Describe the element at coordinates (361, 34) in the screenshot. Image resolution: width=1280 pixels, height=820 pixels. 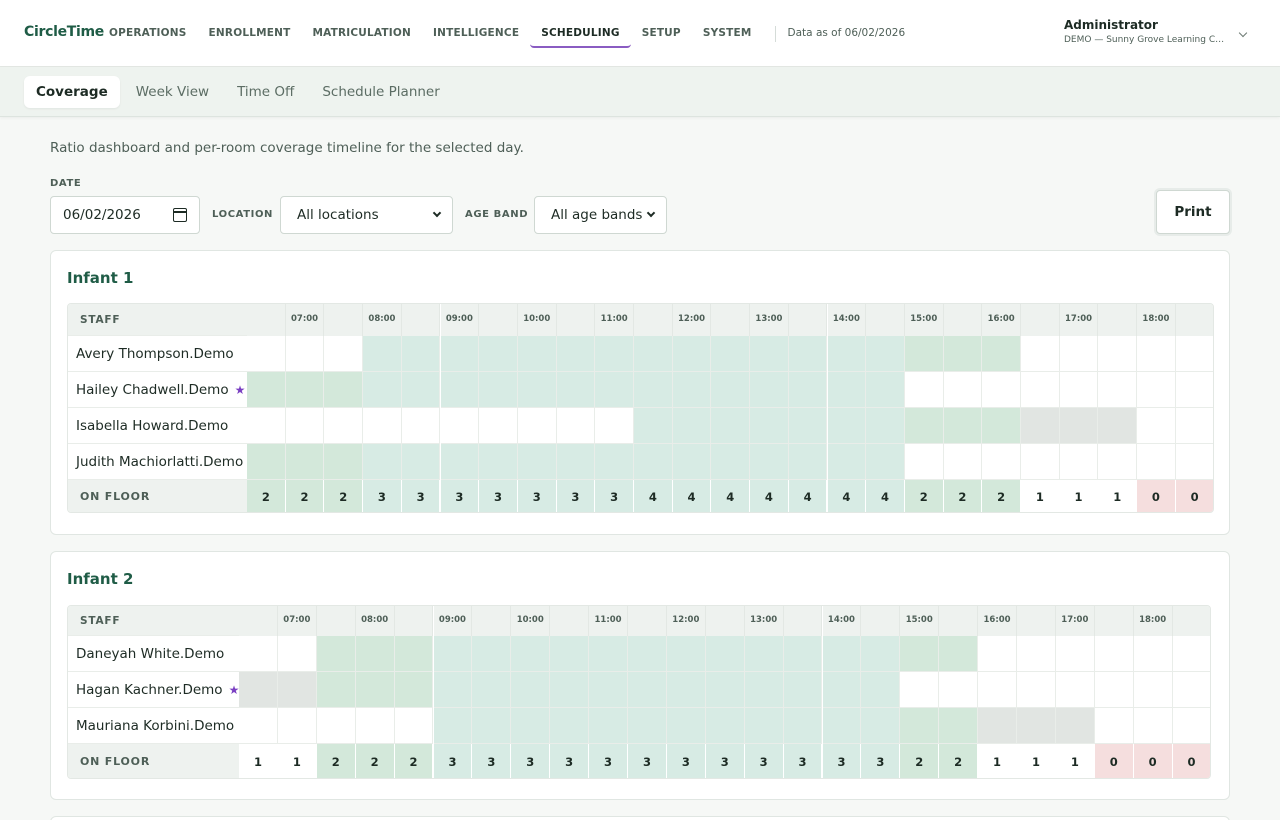
I see `nav-link-matriculation: MATRICULATION` at that location.